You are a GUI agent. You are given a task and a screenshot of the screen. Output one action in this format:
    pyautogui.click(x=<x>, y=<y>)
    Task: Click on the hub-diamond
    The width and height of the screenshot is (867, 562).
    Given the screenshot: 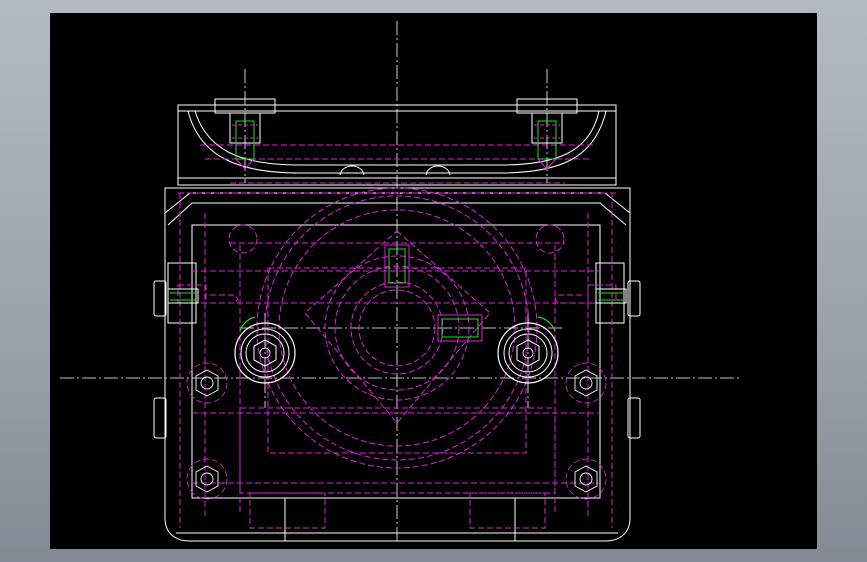 What is the action you would take?
    pyautogui.click(x=397, y=327)
    